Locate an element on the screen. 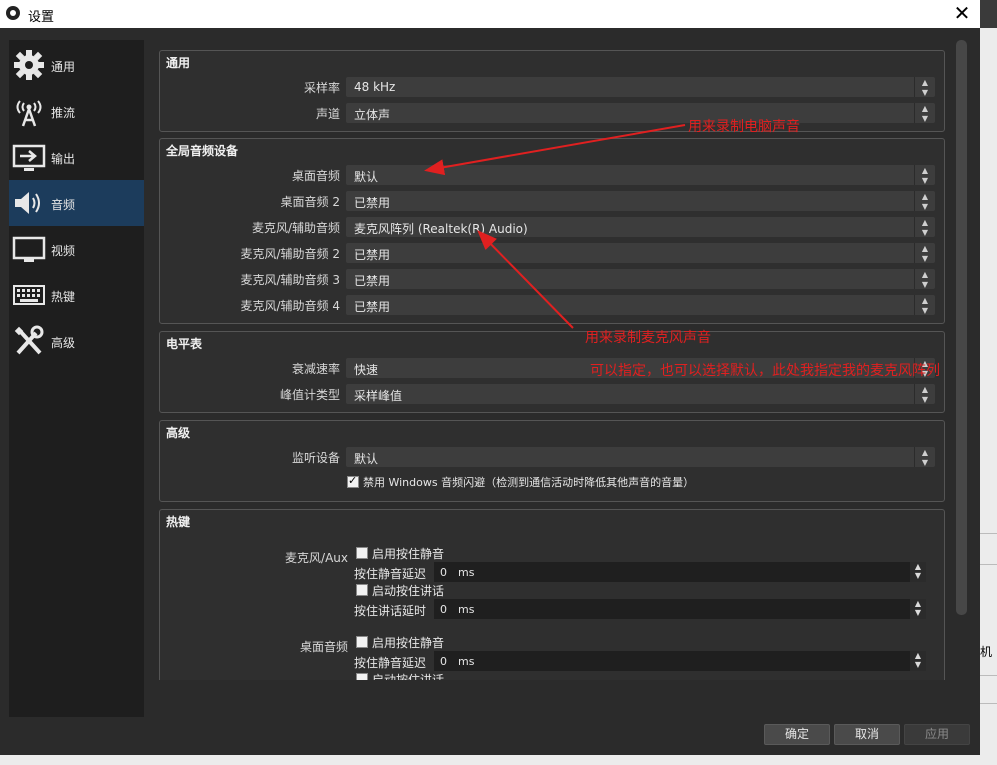 The image size is (997, 765). device-label: 麦克风/辅助音频 4 is located at coordinates (290, 306).